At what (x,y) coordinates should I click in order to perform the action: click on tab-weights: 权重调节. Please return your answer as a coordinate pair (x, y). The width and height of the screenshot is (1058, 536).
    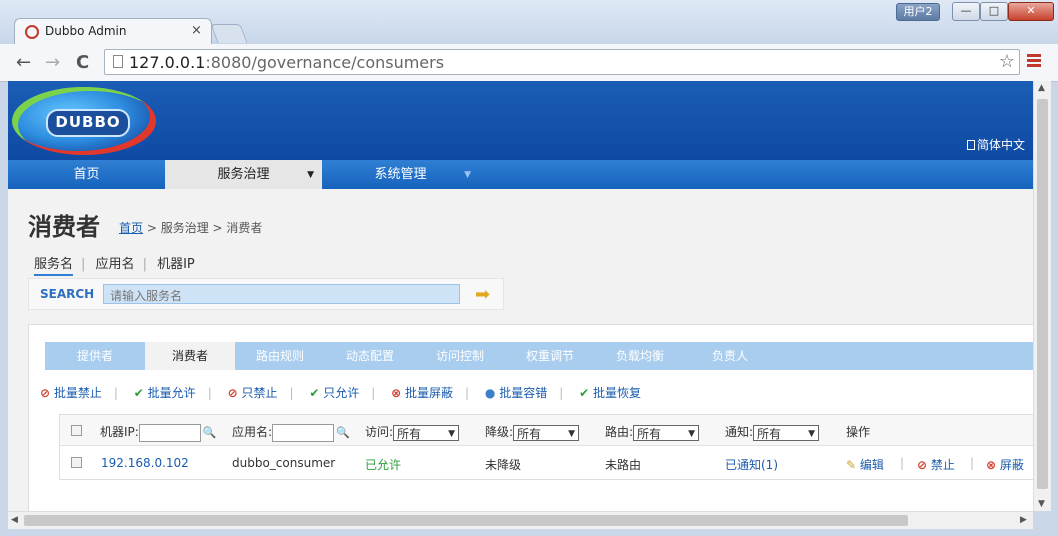
    Looking at the image, I should click on (550, 356).